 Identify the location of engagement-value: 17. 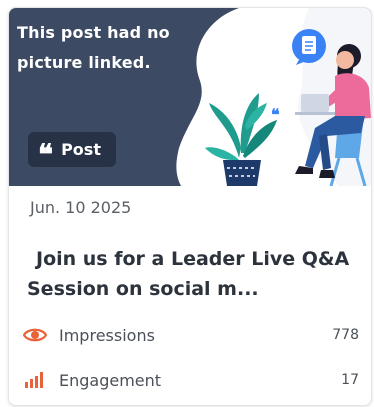
(350, 380).